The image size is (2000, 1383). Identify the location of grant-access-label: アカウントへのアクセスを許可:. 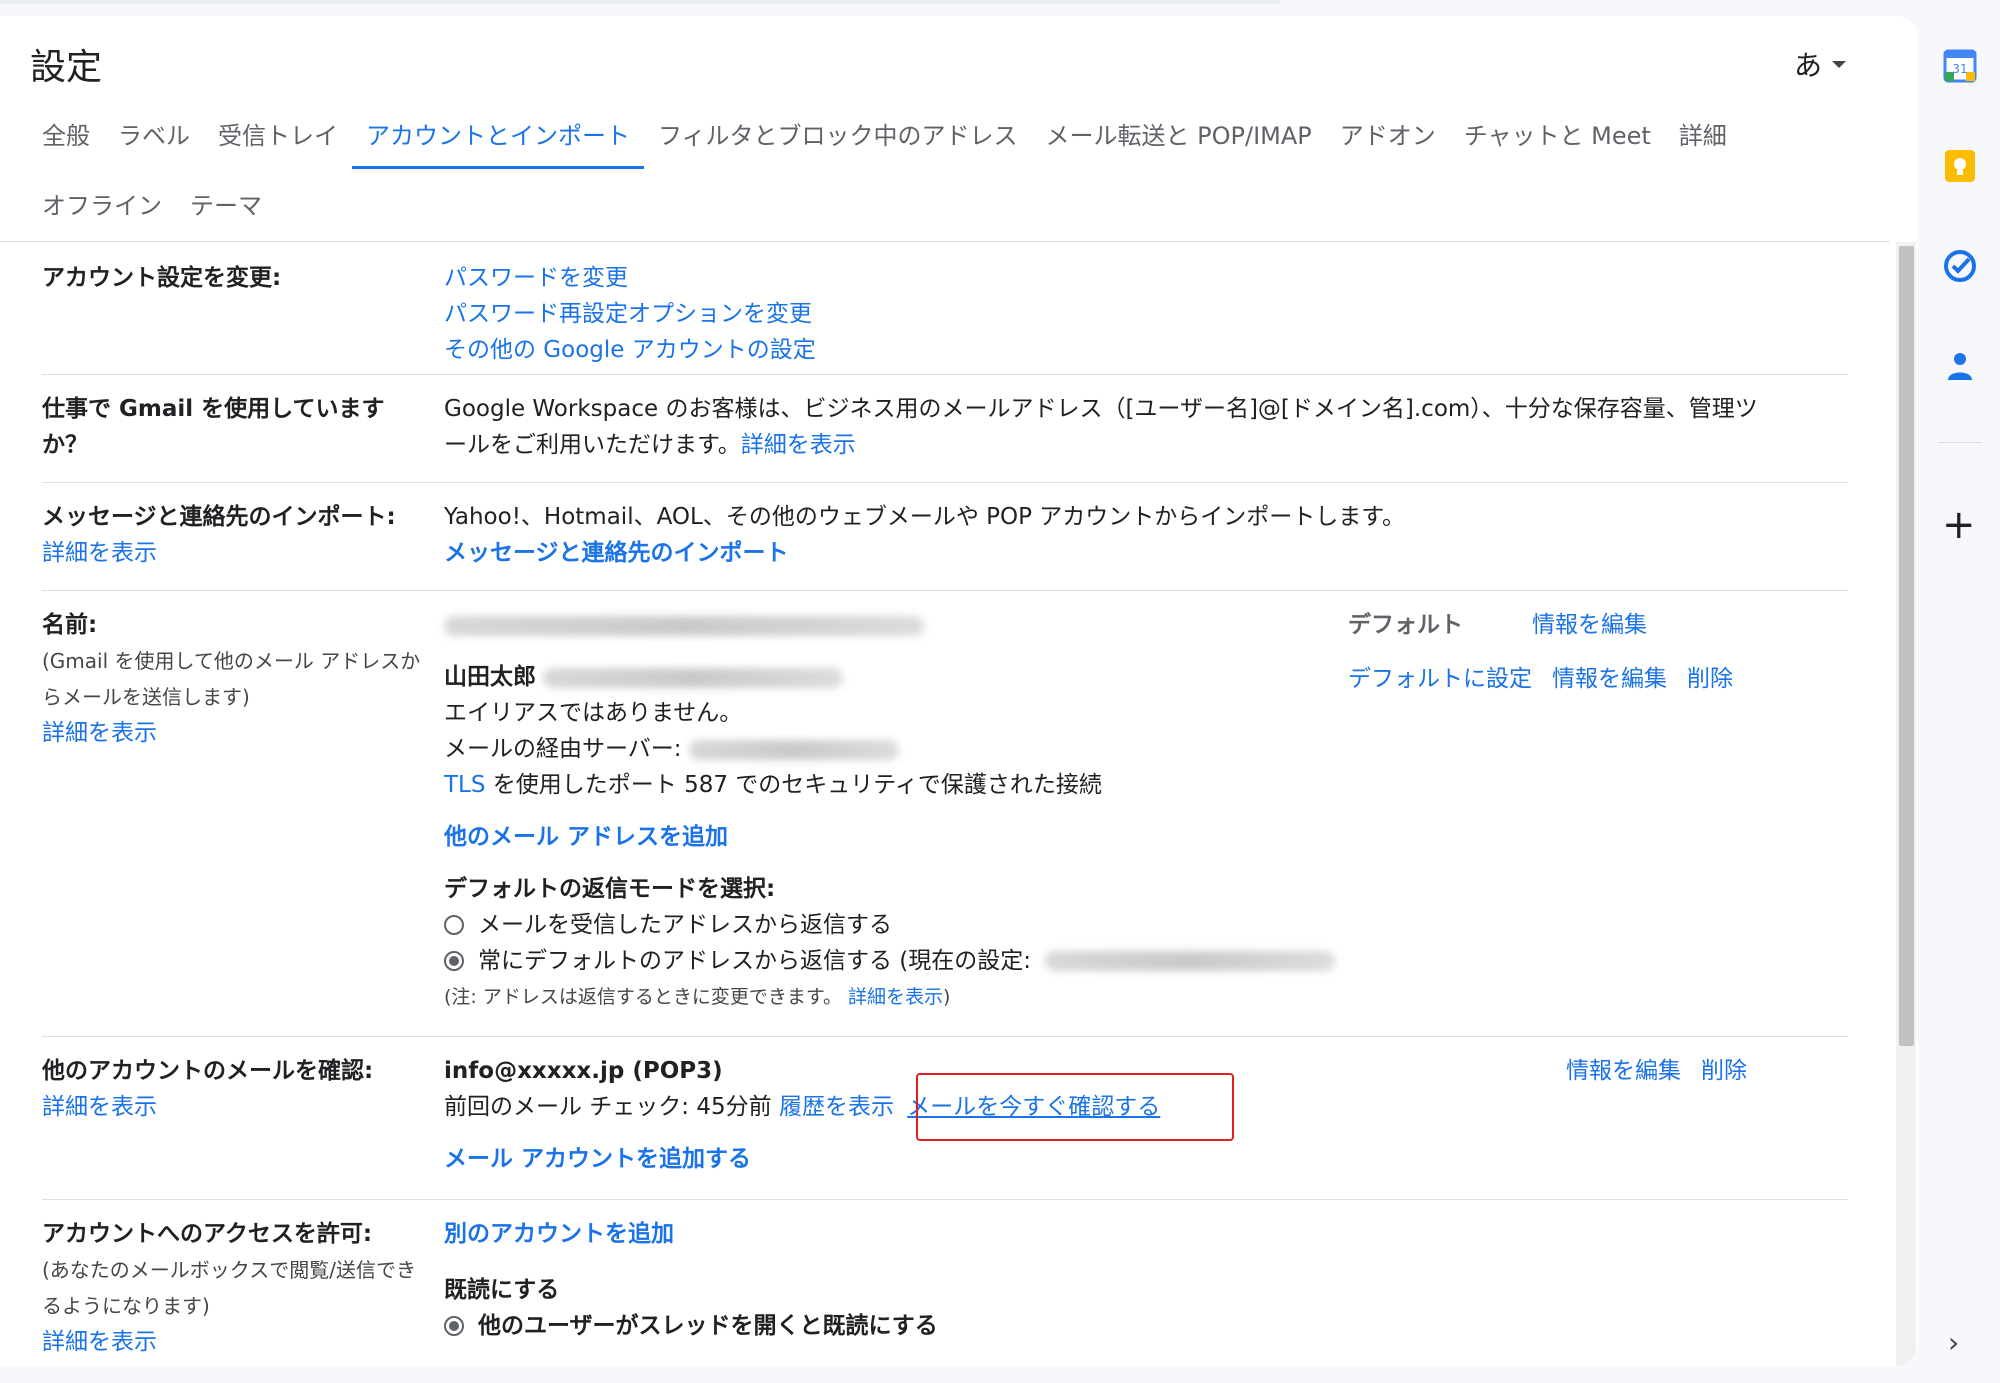
(207, 1234).